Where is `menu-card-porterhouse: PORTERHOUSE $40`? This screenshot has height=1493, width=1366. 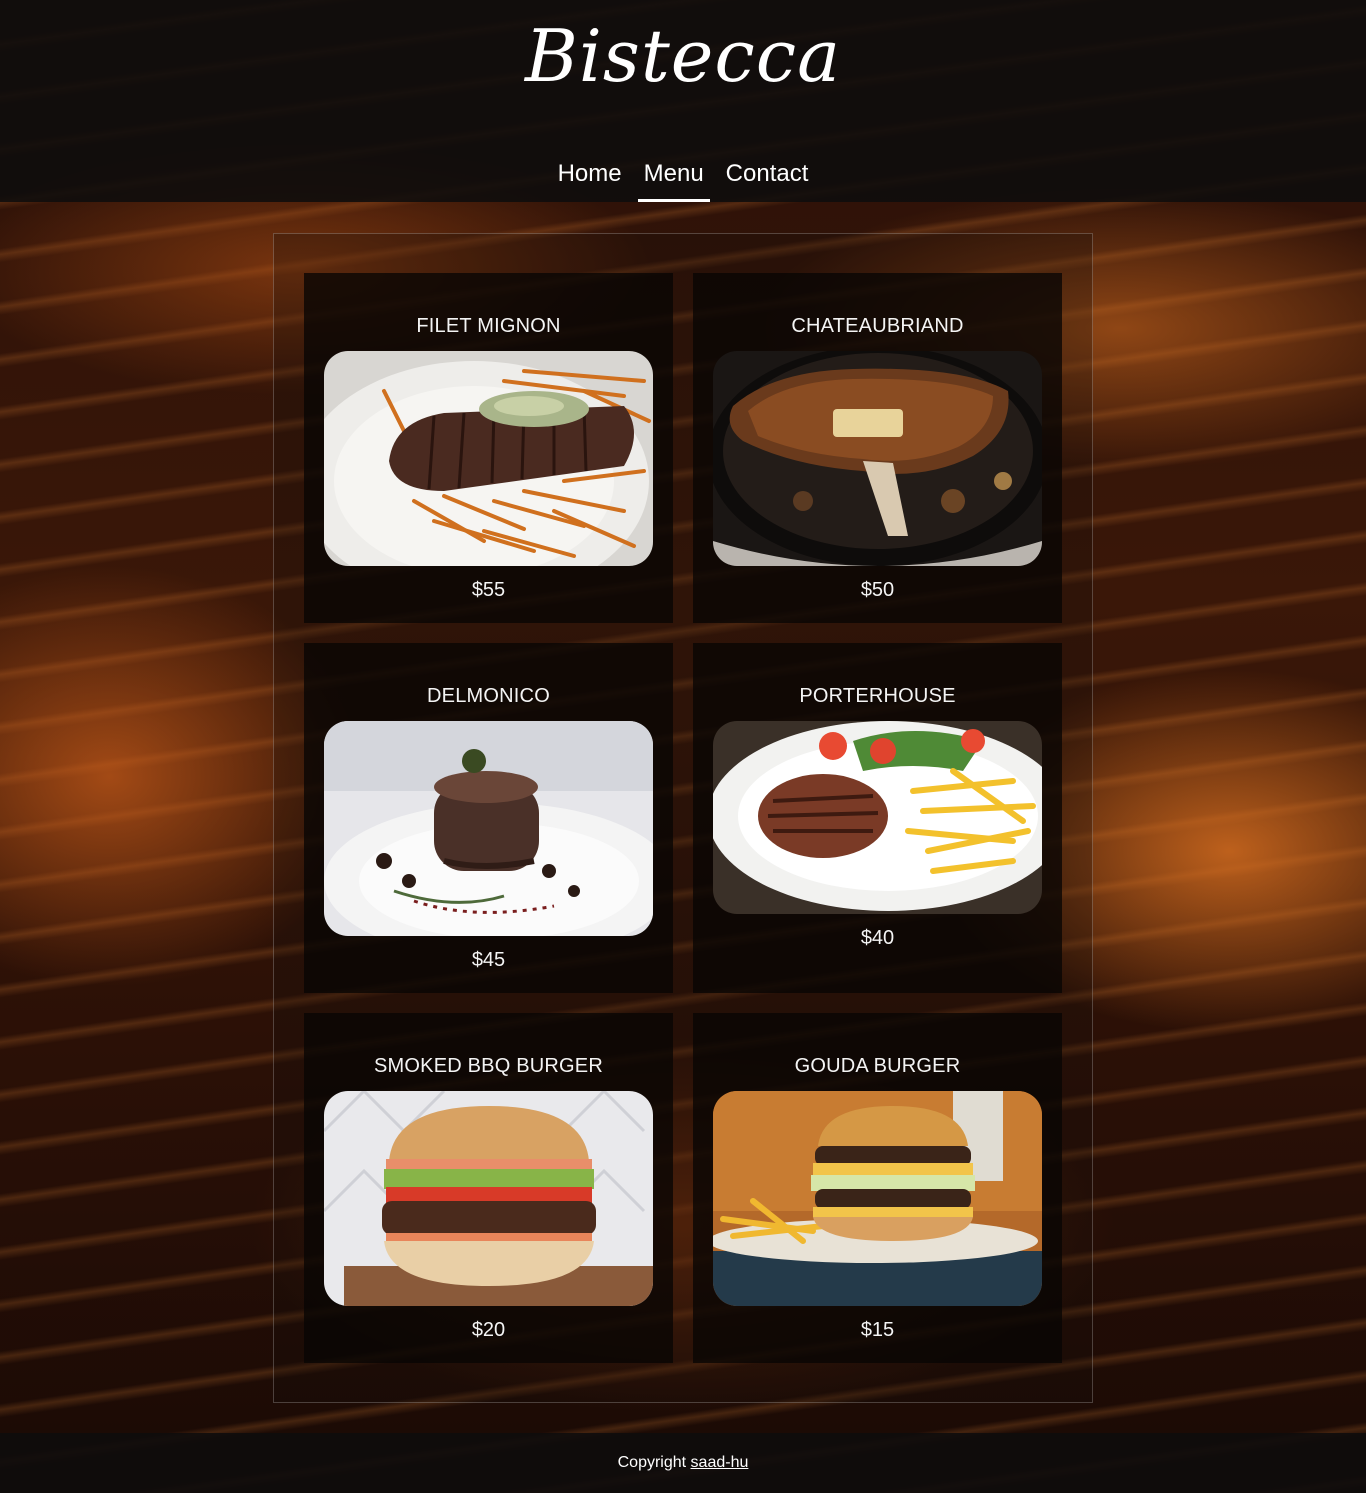 menu-card-porterhouse: PORTERHOUSE $40 is located at coordinates (877, 818).